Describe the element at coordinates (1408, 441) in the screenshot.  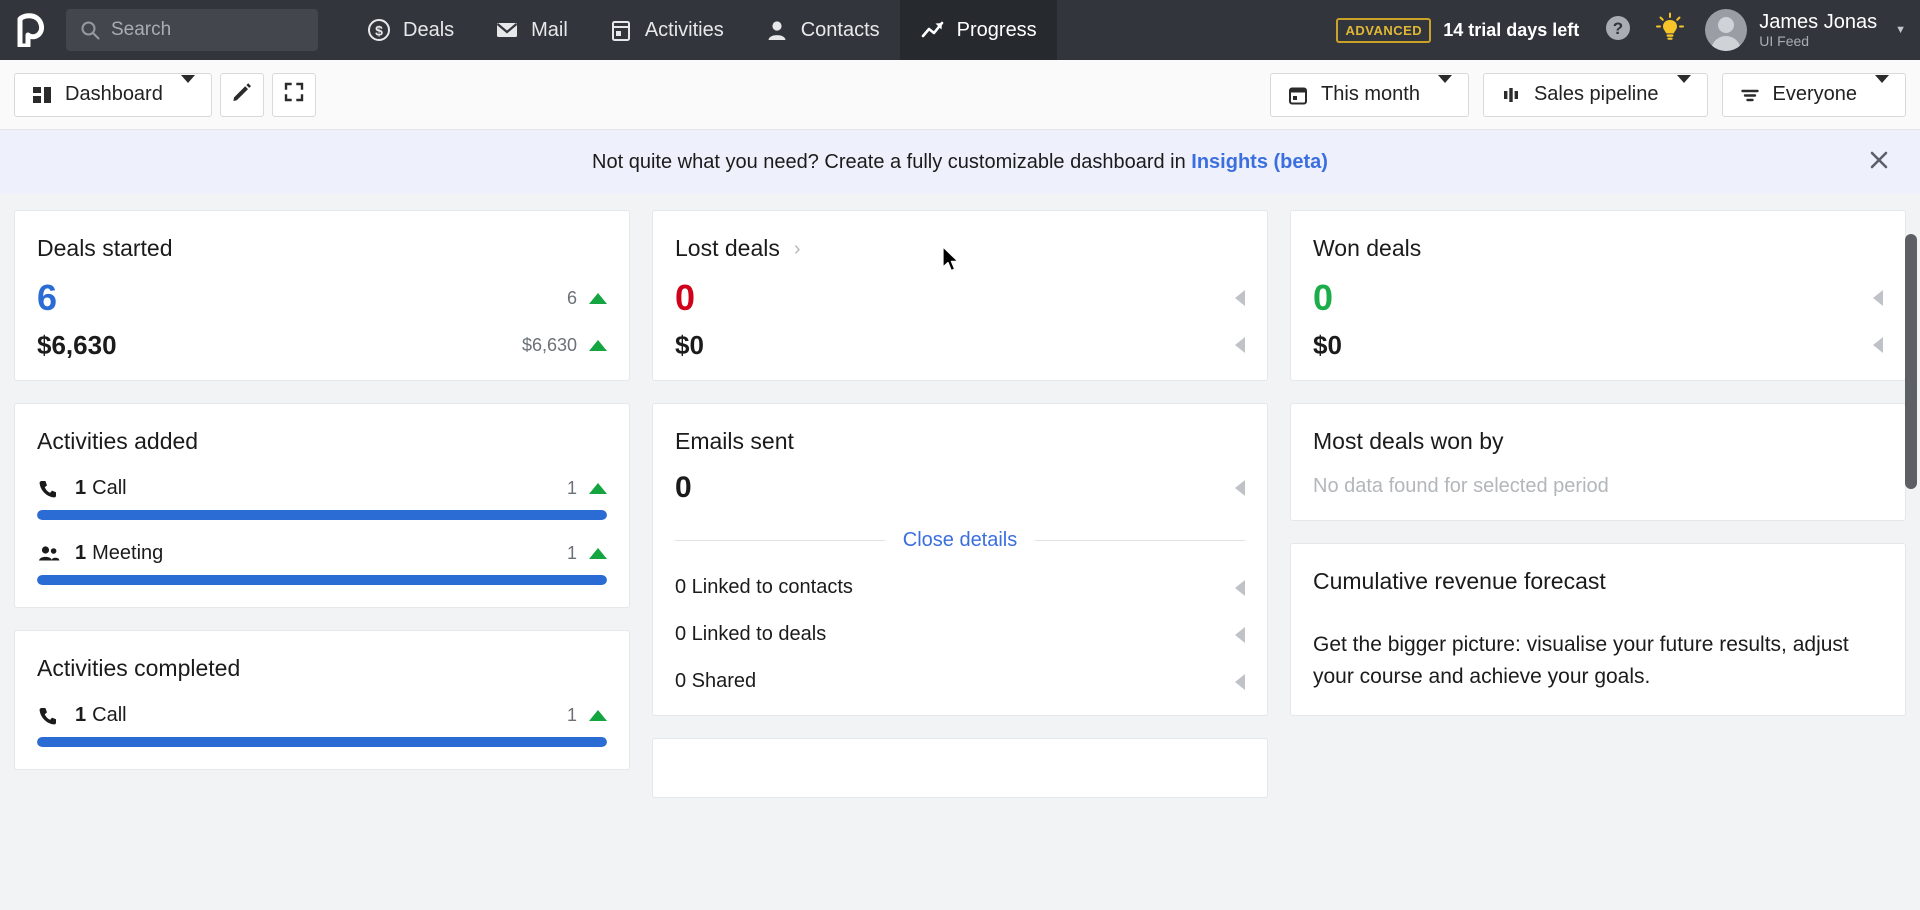
I see `card-title: Most deals won by` at that location.